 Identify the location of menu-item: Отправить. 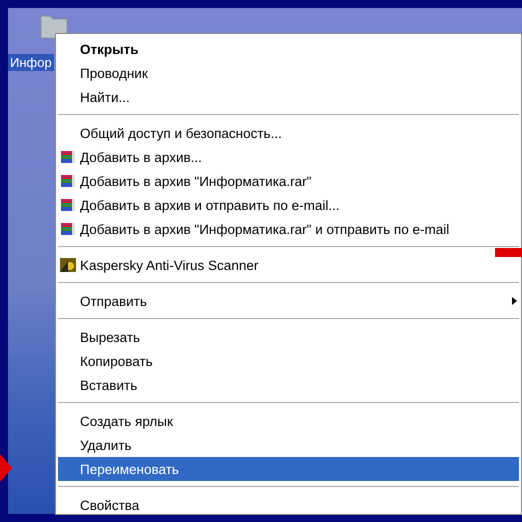
(288, 301).